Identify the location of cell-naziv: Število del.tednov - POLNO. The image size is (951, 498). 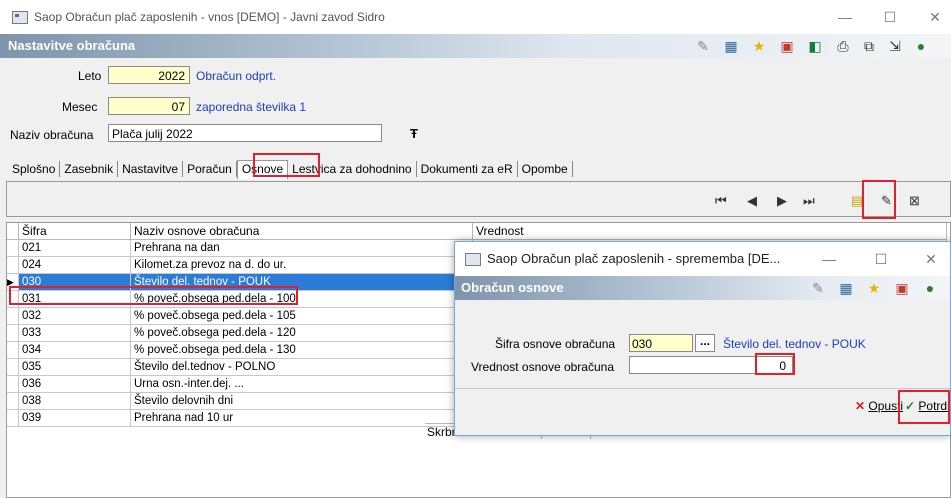
(302, 367).